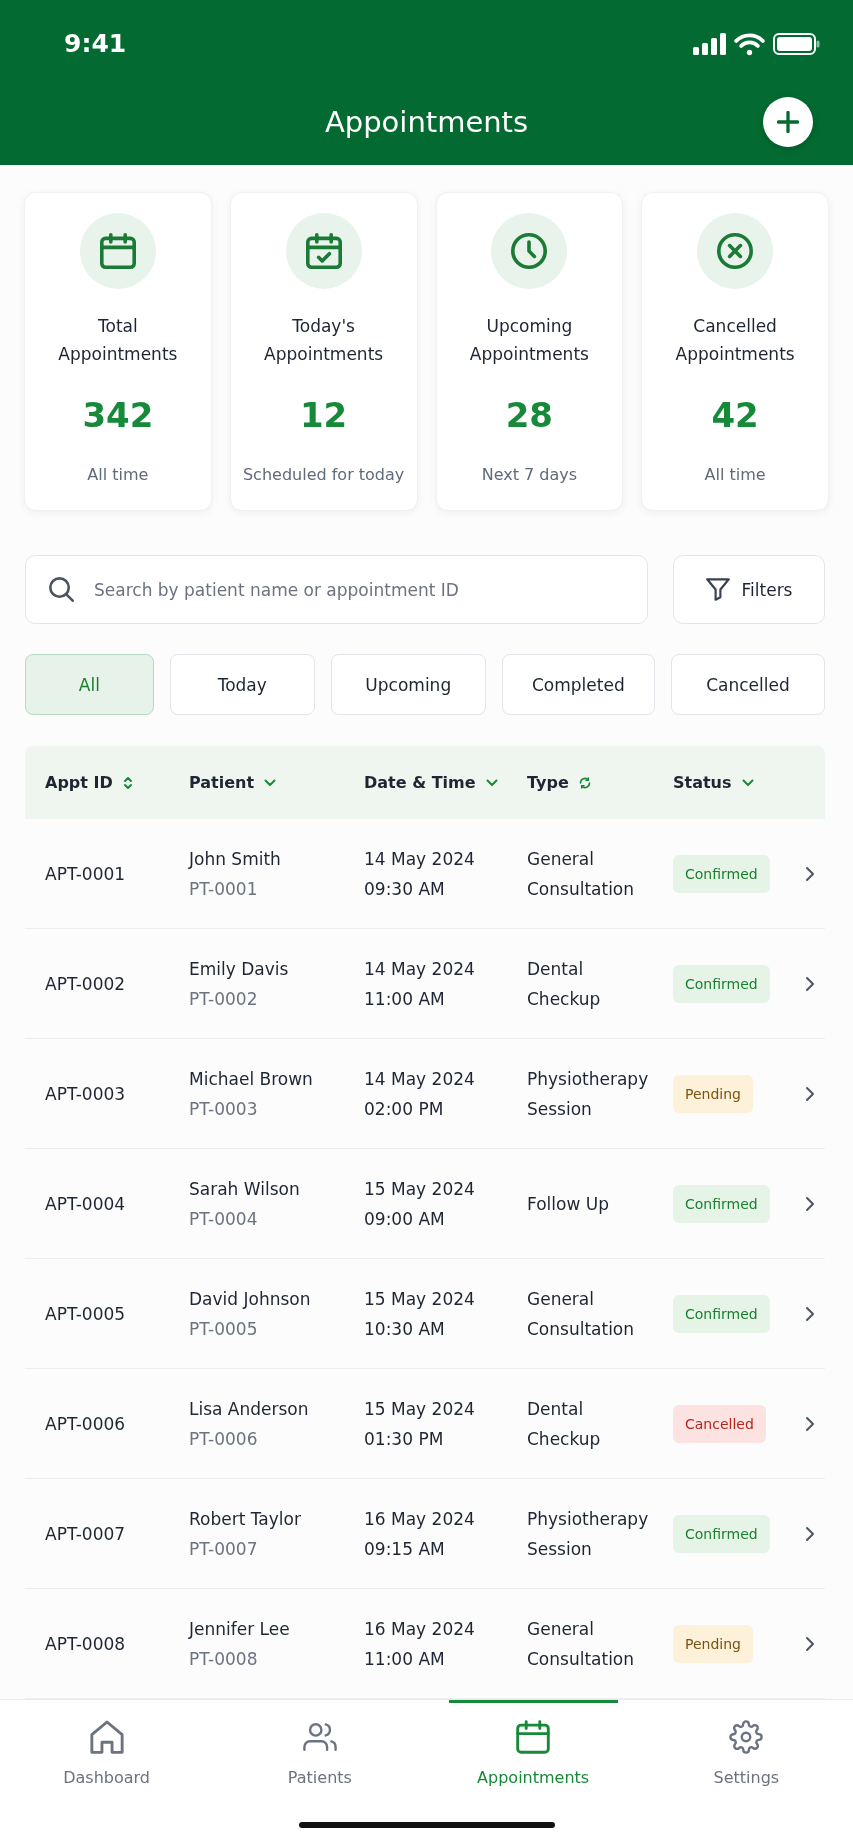 Image resolution: width=853 pixels, height=1844 pixels. Describe the element at coordinates (584, 782) in the screenshot. I see `circular-arrows-icon` at that location.